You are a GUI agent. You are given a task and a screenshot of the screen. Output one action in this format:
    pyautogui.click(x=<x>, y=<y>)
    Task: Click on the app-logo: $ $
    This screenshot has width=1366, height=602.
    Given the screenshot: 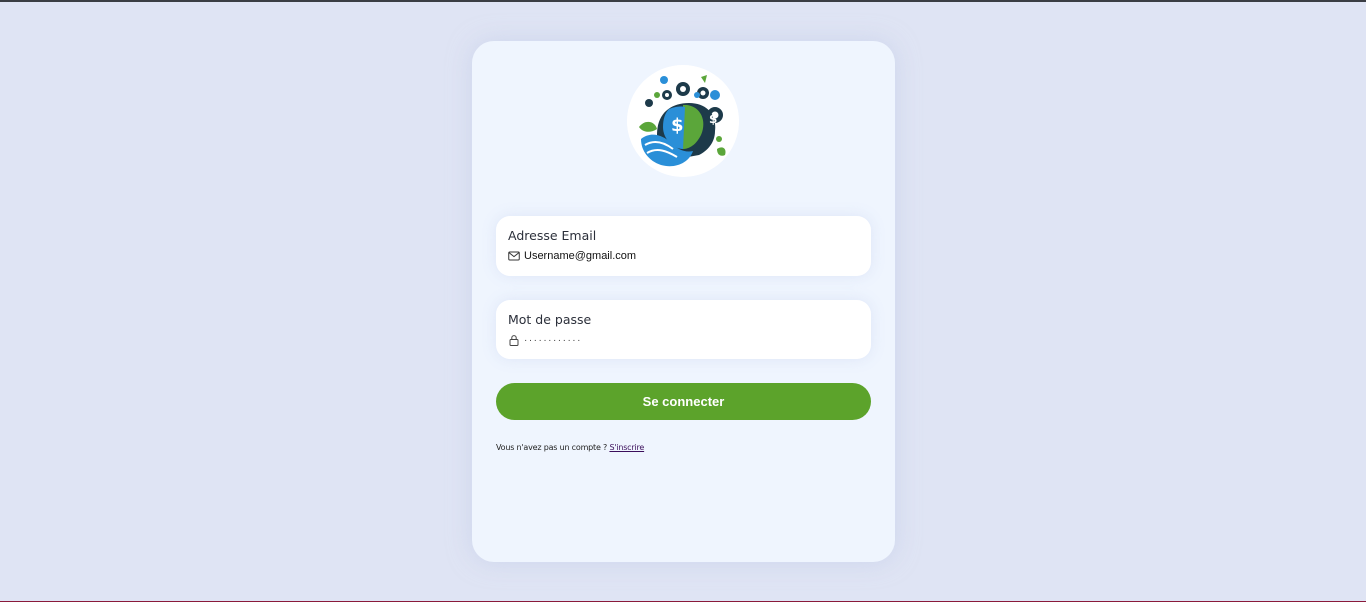 What is the action you would take?
    pyautogui.click(x=683, y=121)
    